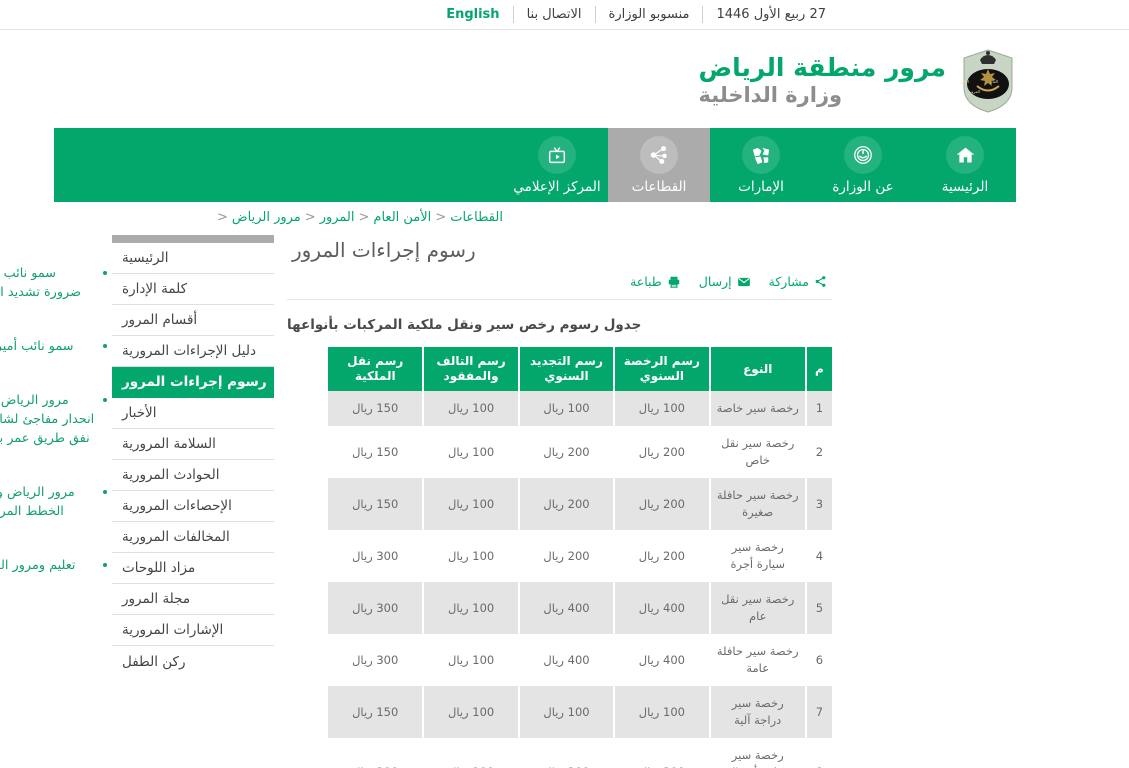 The height and width of the screenshot is (768, 1129). What do you see at coordinates (965, 165) in the screenshot?
I see `nav-item-home: الرئيسية` at bounding box center [965, 165].